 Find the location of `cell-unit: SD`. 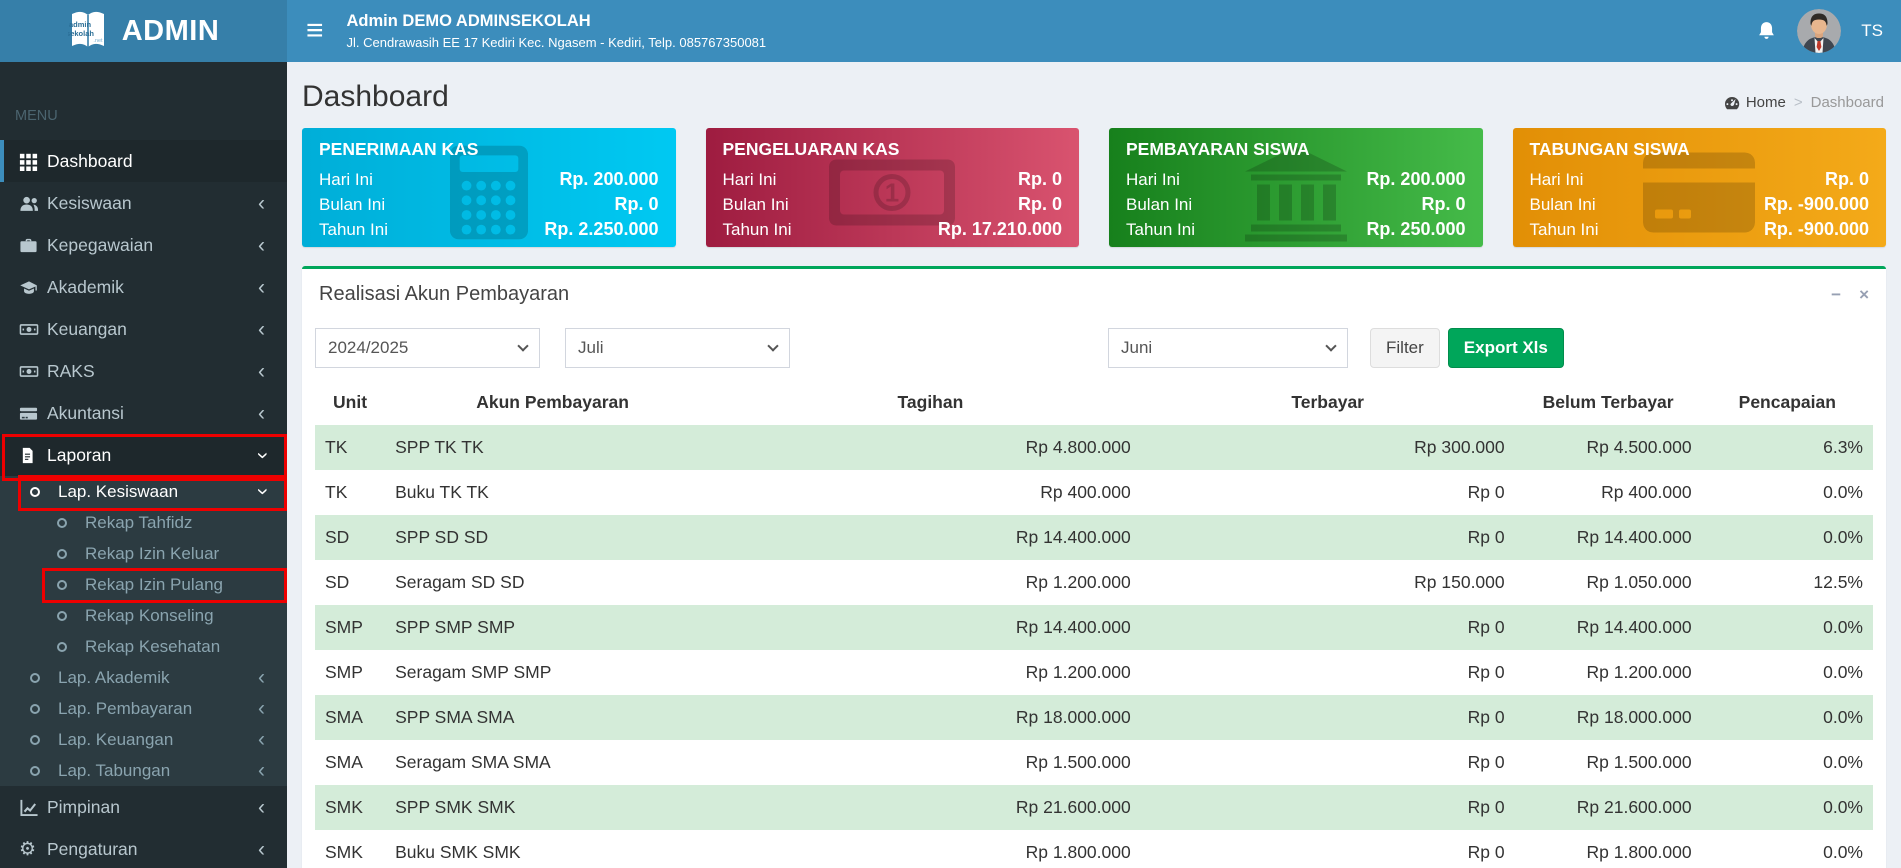

cell-unit: SD is located at coordinates (337, 582).